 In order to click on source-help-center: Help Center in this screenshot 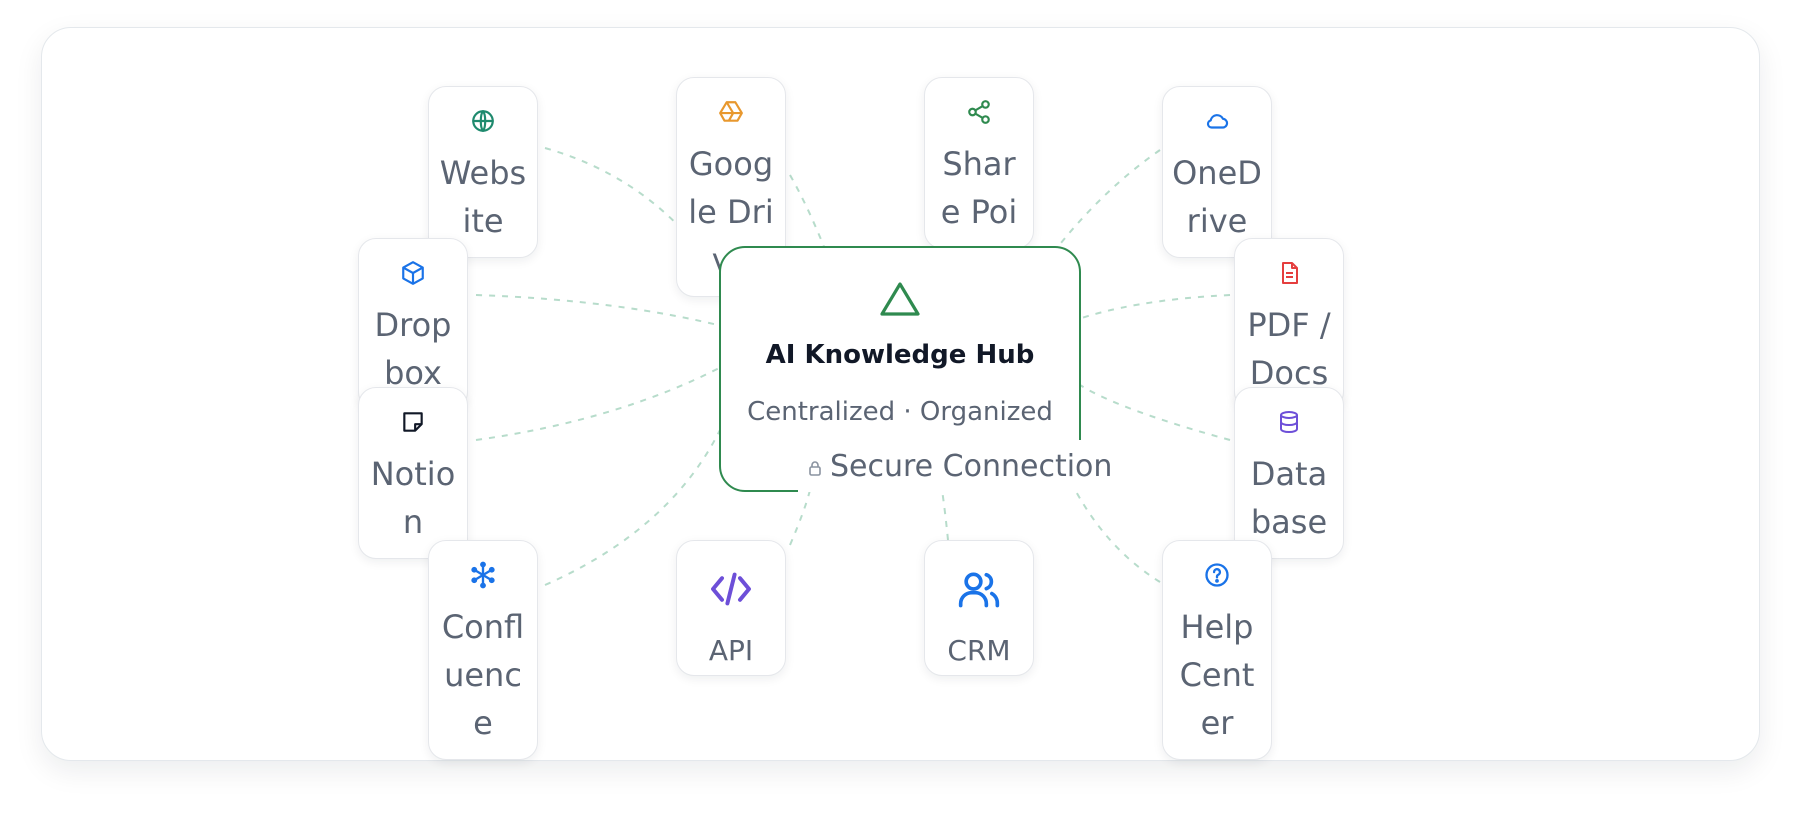, I will do `click(1217, 650)`.